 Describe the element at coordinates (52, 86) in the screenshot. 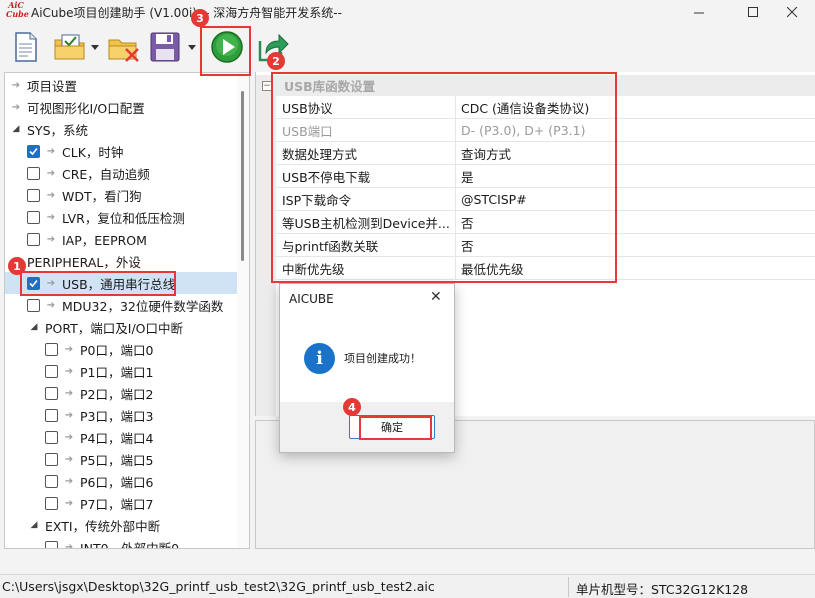

I see `tree-item-label: 项目设置` at that location.